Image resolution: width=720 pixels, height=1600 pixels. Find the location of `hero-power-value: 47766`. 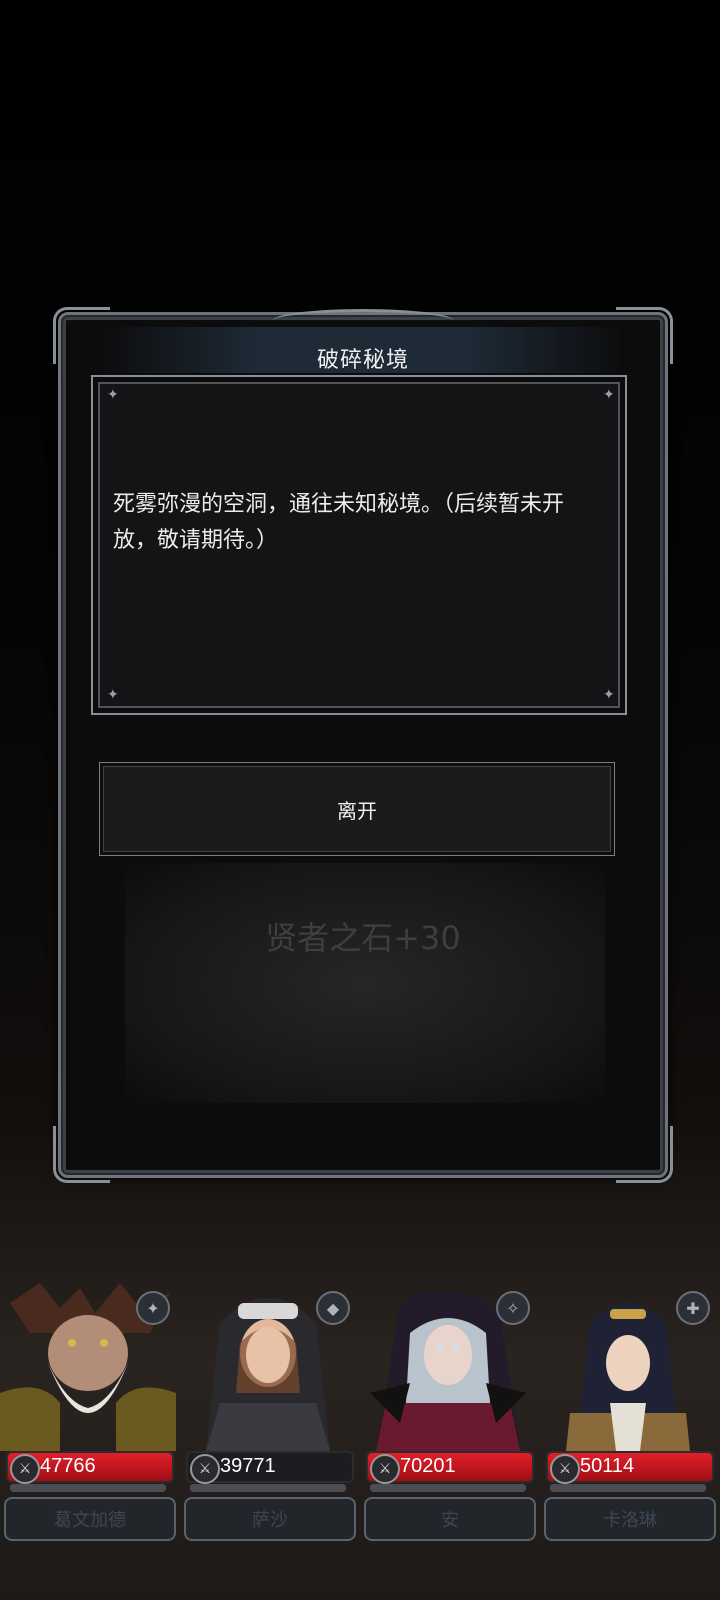

hero-power-value: 47766 is located at coordinates (68, 1466).